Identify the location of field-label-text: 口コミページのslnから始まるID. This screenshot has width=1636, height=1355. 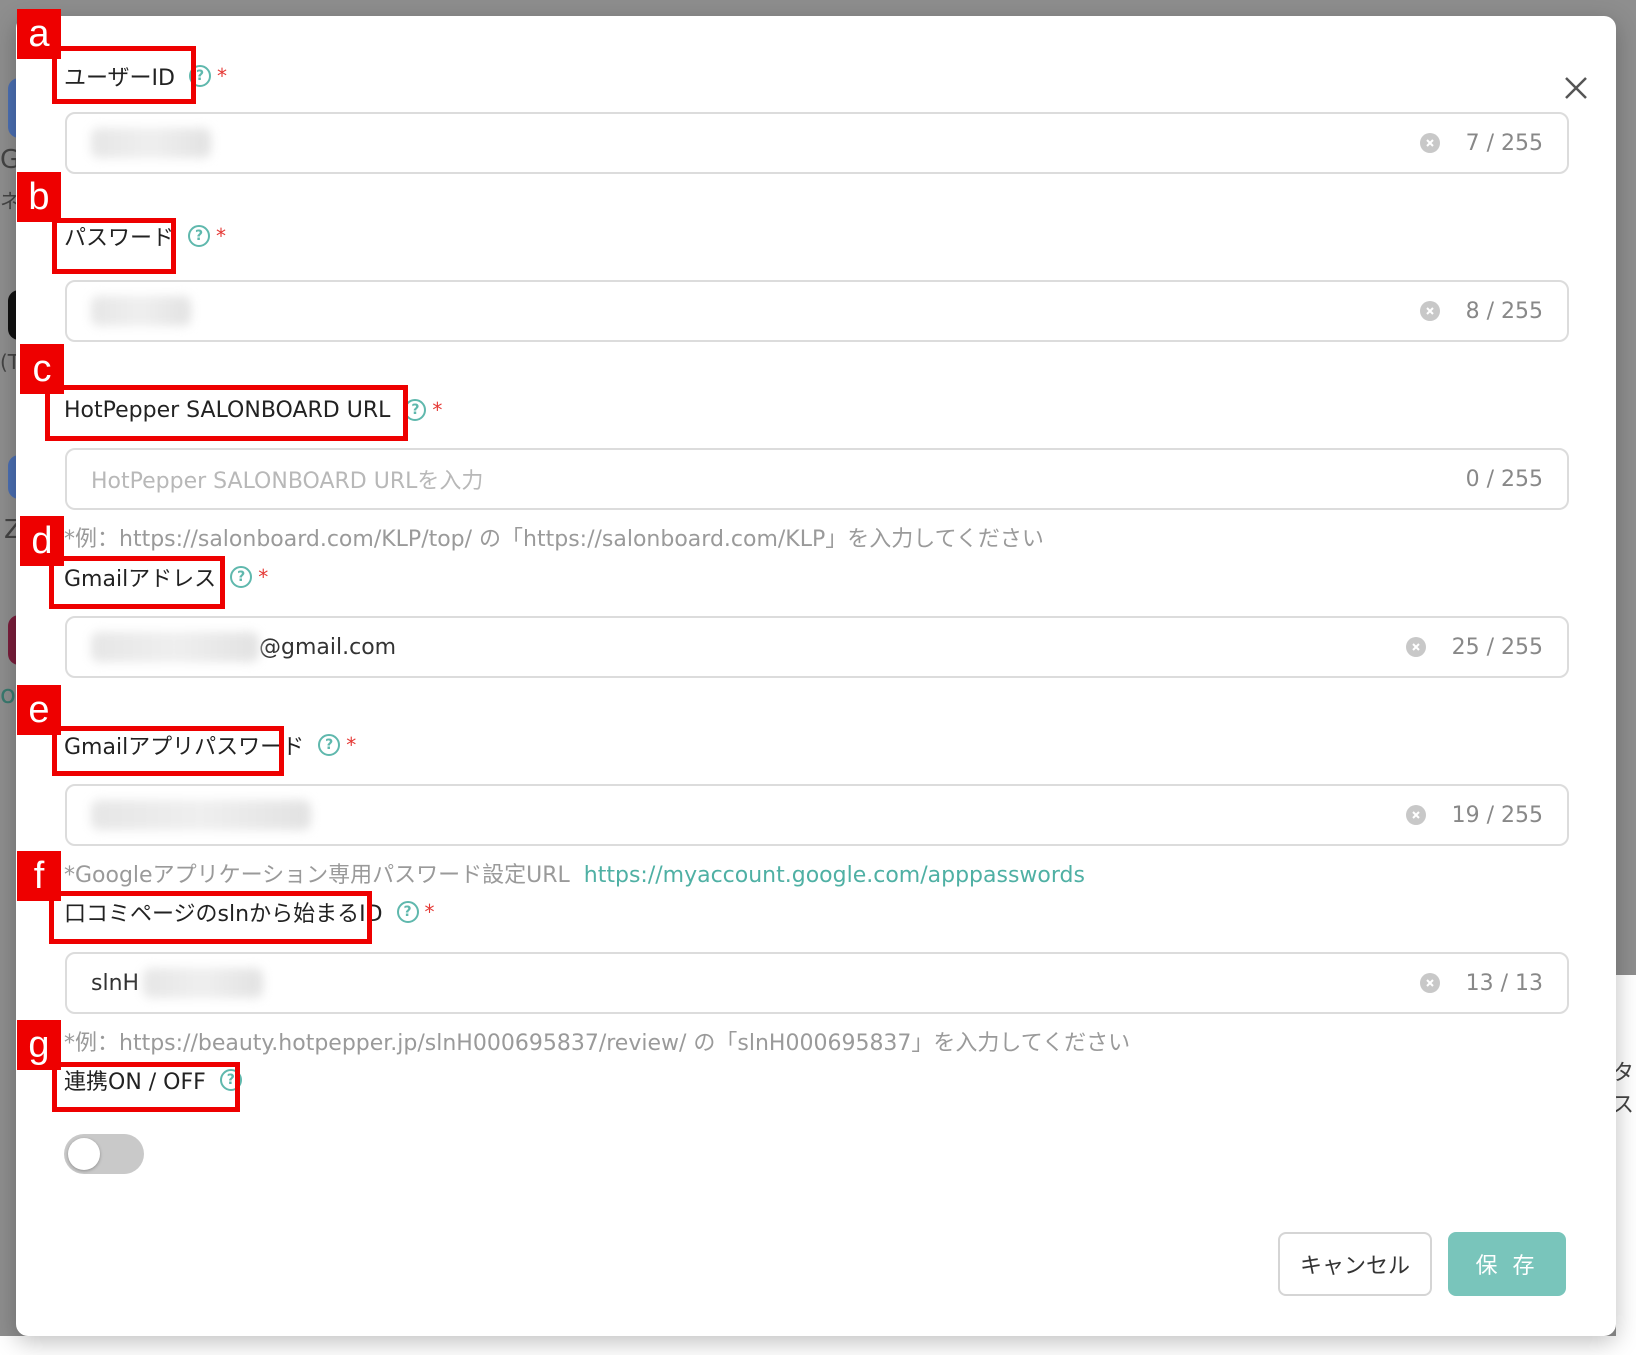
(223, 914).